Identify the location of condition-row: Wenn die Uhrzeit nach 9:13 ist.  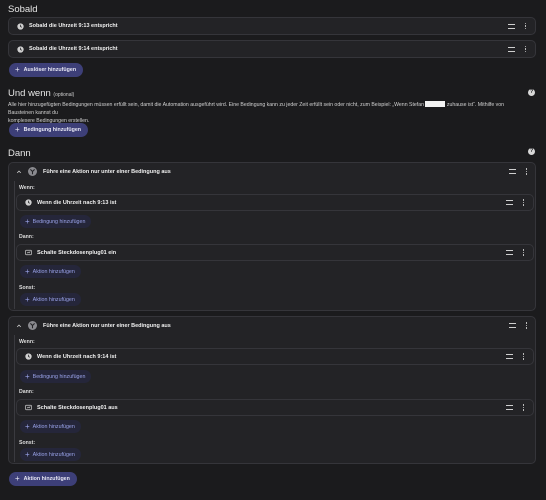
(275, 202).